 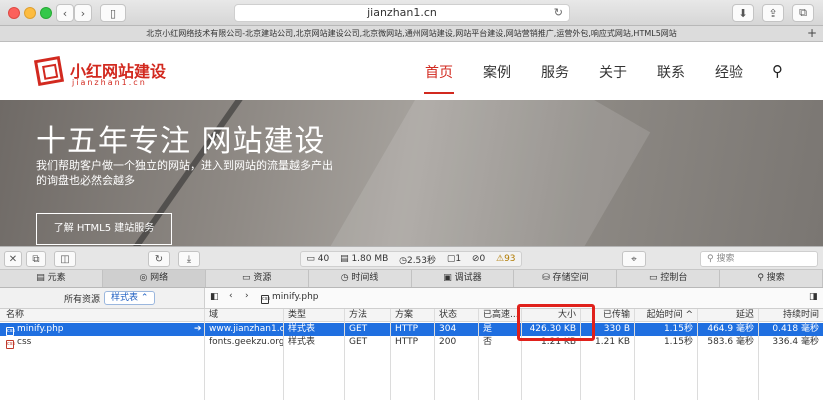 What do you see at coordinates (130, 298) in the screenshot?
I see `resource-type-select: 样式表 ⌃` at bounding box center [130, 298].